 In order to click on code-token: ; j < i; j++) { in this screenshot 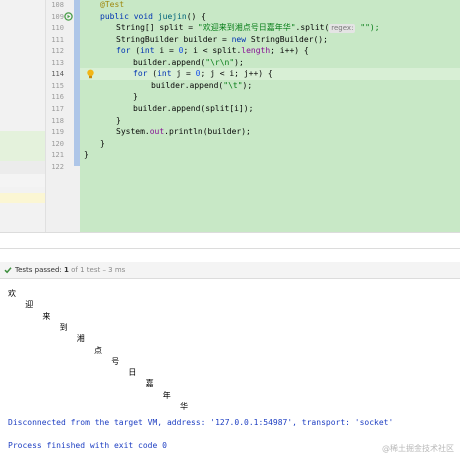, I will do `click(236, 74)`.